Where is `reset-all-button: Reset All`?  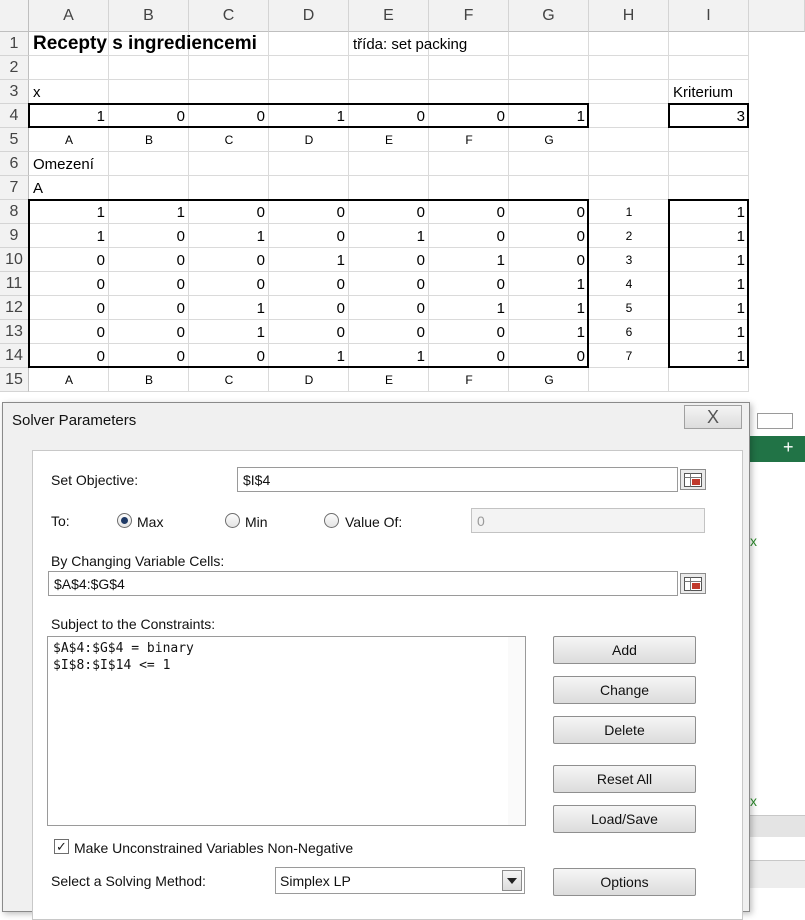 reset-all-button: Reset All is located at coordinates (624, 779).